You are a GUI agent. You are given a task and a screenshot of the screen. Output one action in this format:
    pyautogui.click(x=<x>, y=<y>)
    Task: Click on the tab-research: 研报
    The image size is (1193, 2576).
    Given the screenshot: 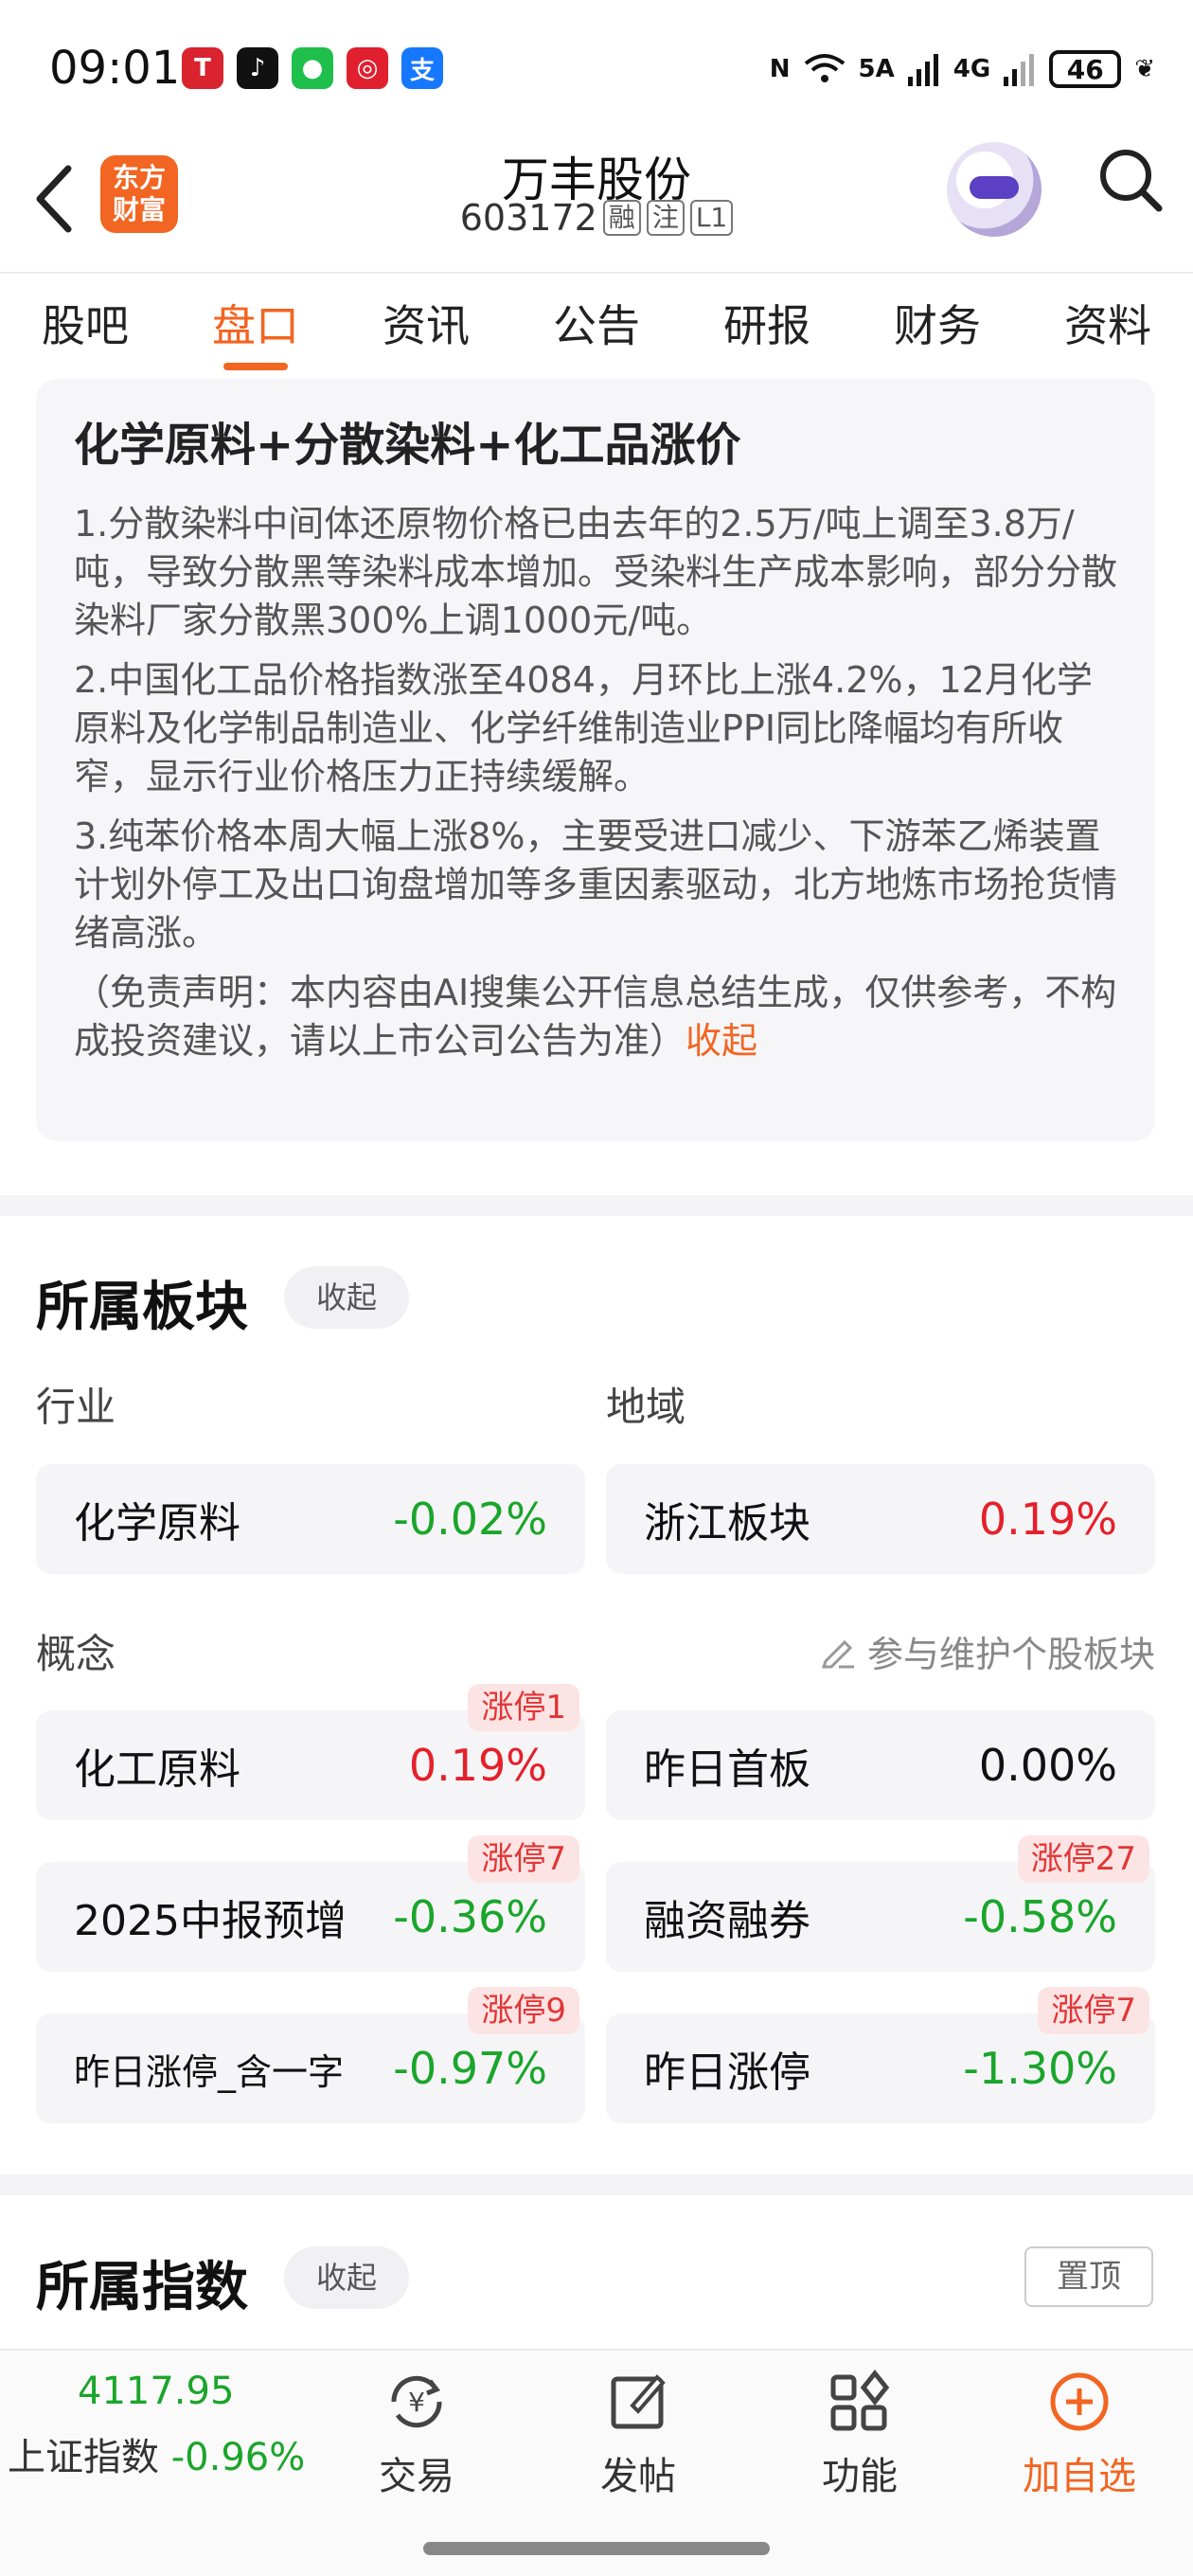 What is the action you would take?
    pyautogui.click(x=767, y=329)
    